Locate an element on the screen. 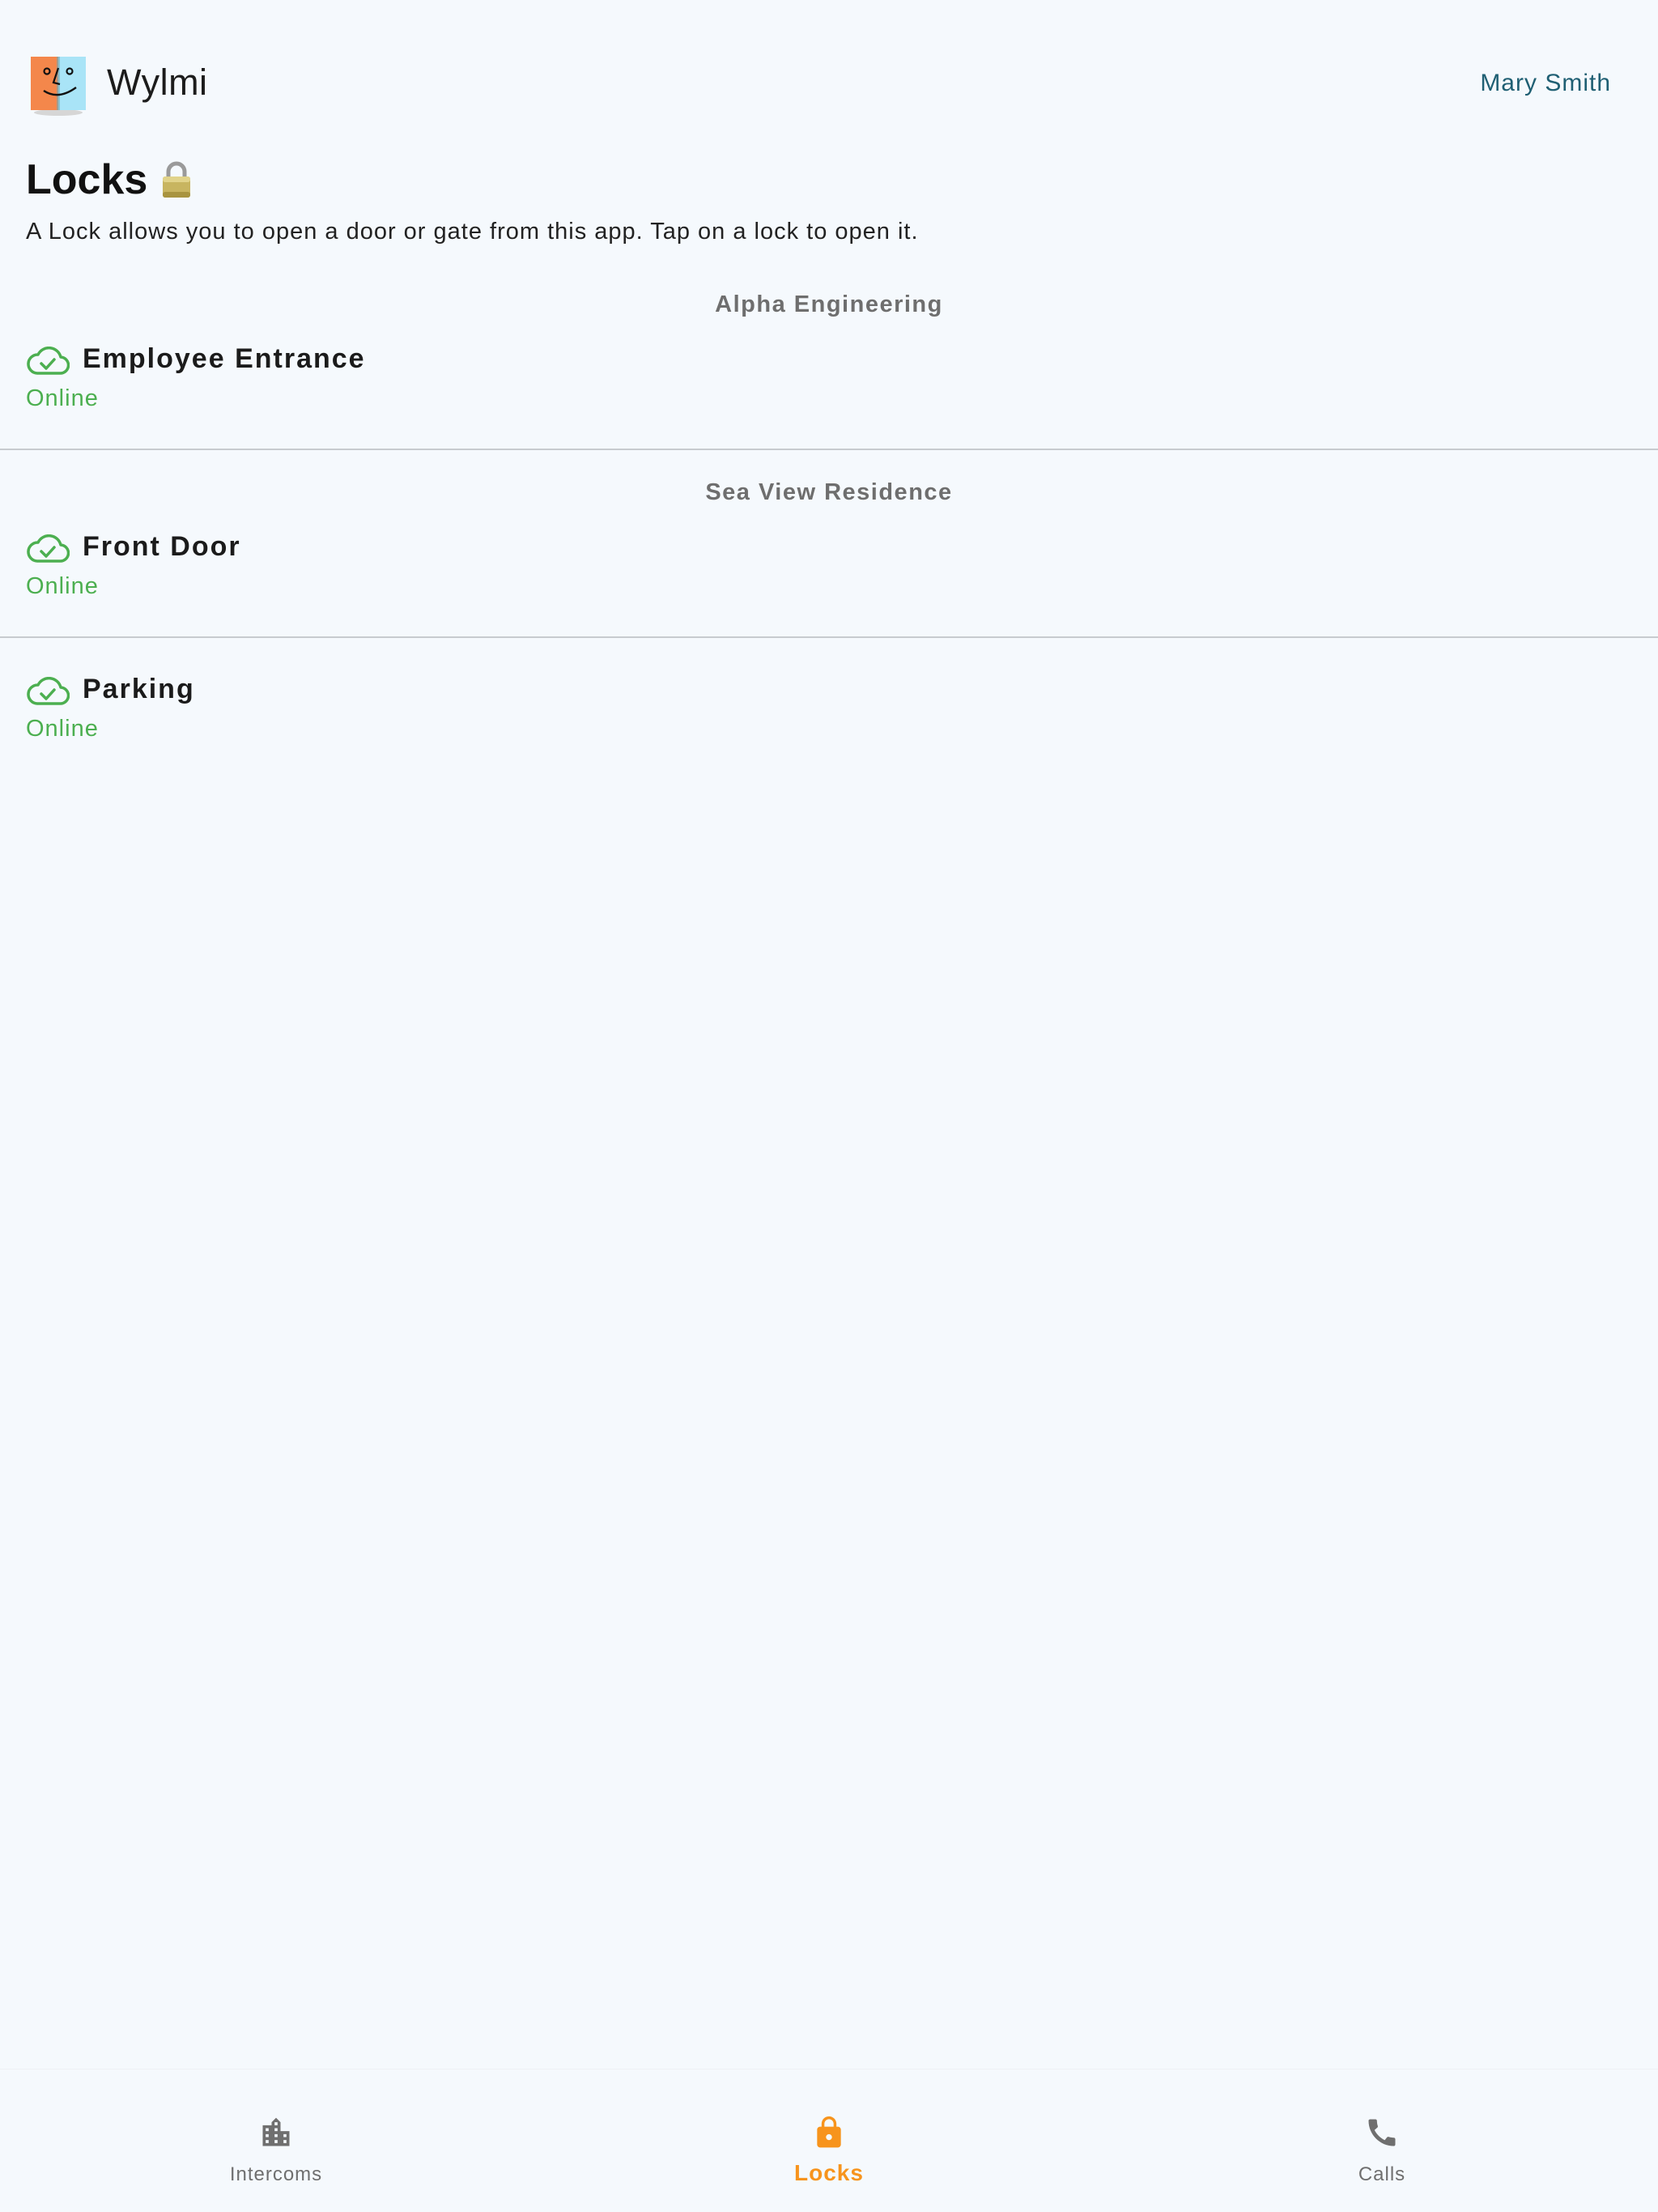 This screenshot has height=2212, width=1658. lock-name: Parking is located at coordinates (139, 689).